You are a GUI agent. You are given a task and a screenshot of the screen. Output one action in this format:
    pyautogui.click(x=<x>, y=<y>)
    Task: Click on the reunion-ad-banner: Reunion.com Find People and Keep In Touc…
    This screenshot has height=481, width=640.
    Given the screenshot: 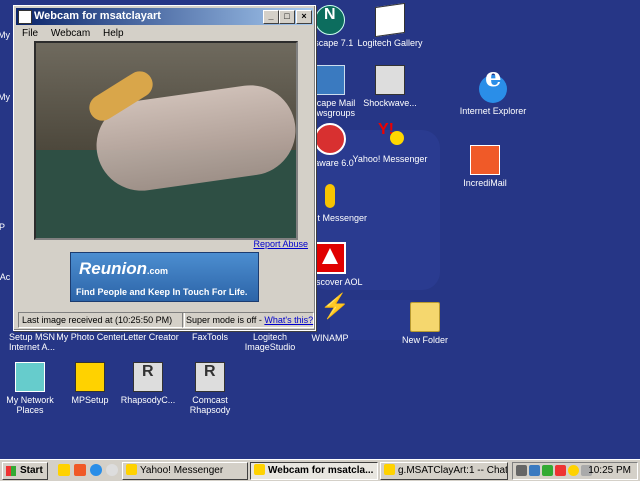 What is the action you would take?
    pyautogui.click(x=164, y=277)
    